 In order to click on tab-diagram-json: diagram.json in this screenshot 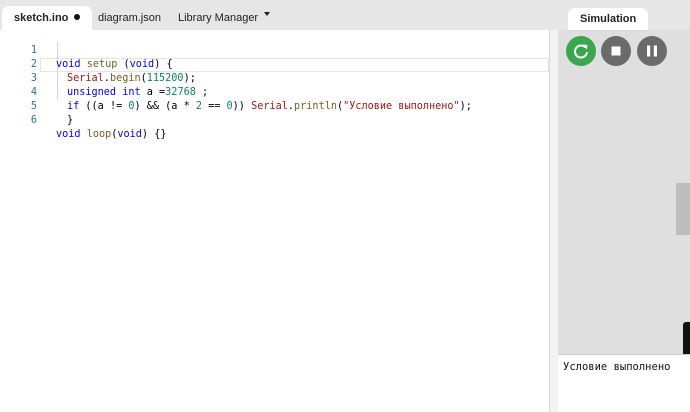, I will do `click(129, 18)`.